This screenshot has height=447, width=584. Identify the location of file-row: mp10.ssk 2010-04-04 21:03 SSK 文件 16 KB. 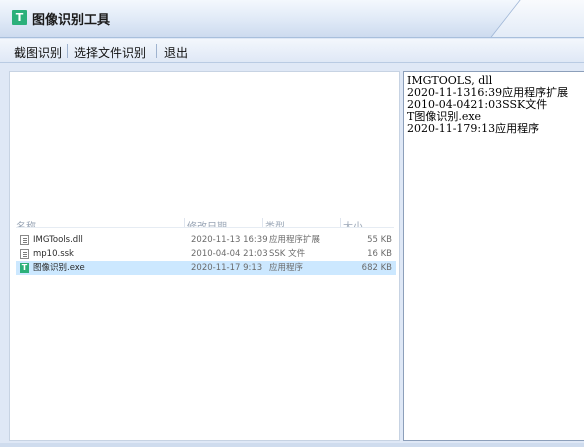
(206, 254).